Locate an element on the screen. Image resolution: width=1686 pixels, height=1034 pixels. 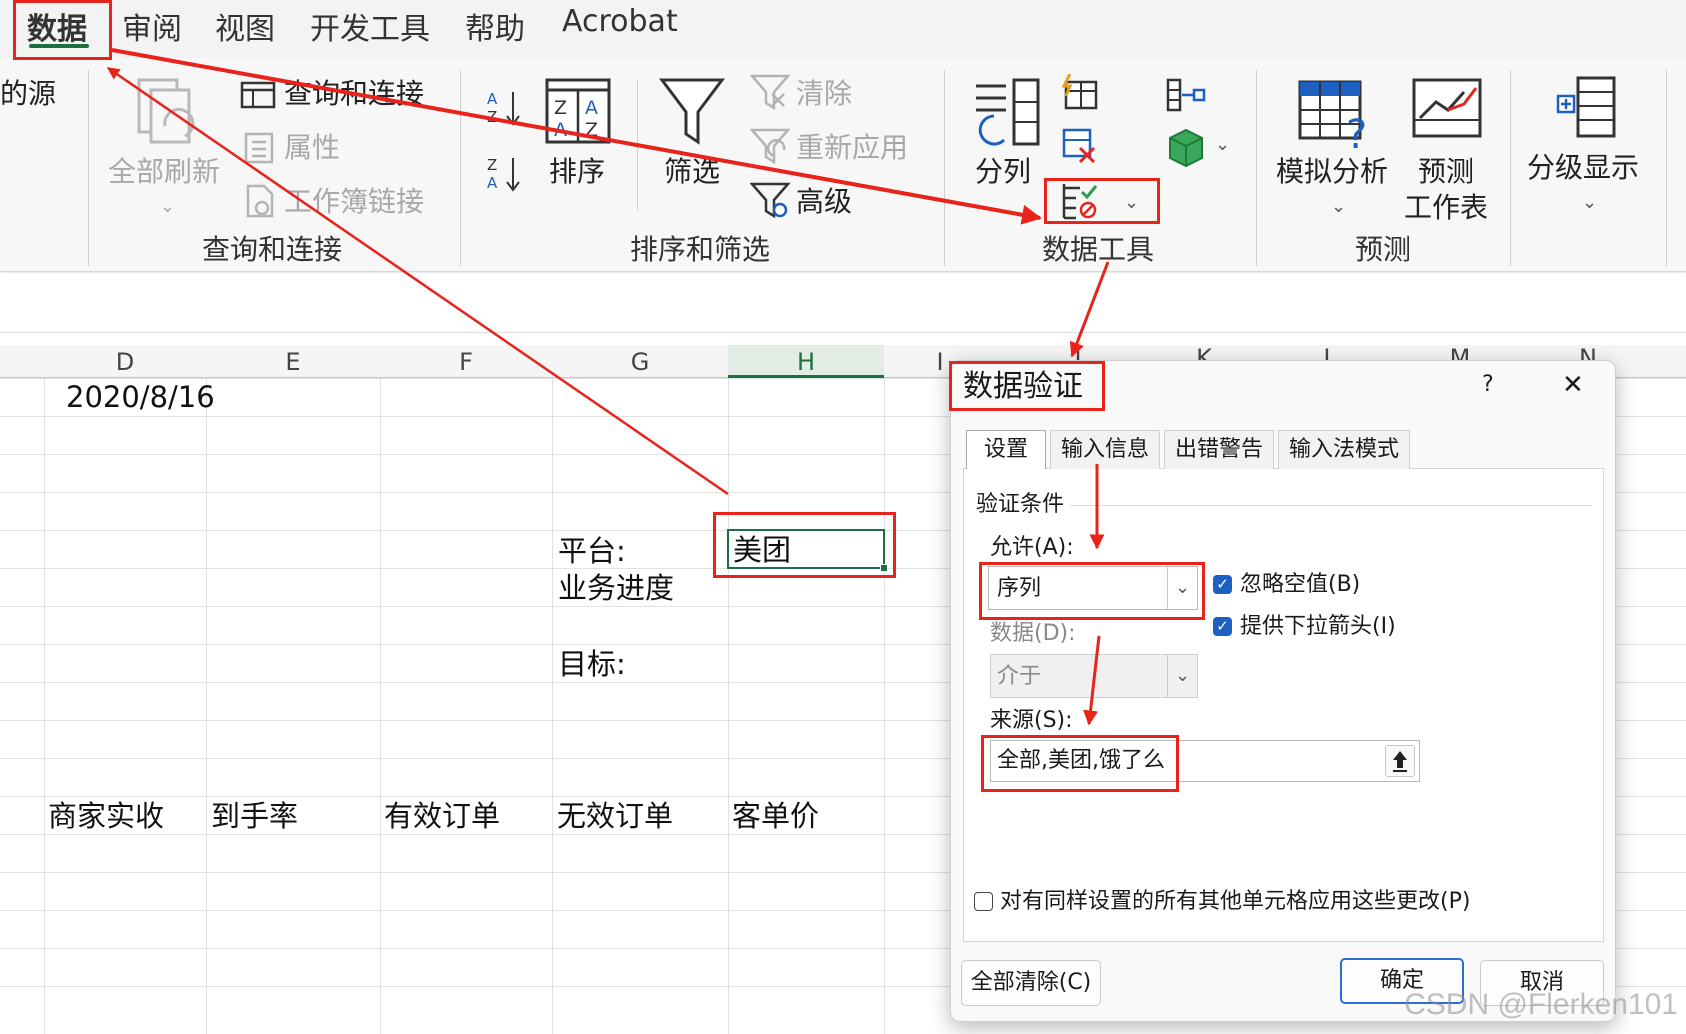
workbook-links-button: 工作簿链接 is located at coordinates (354, 202).